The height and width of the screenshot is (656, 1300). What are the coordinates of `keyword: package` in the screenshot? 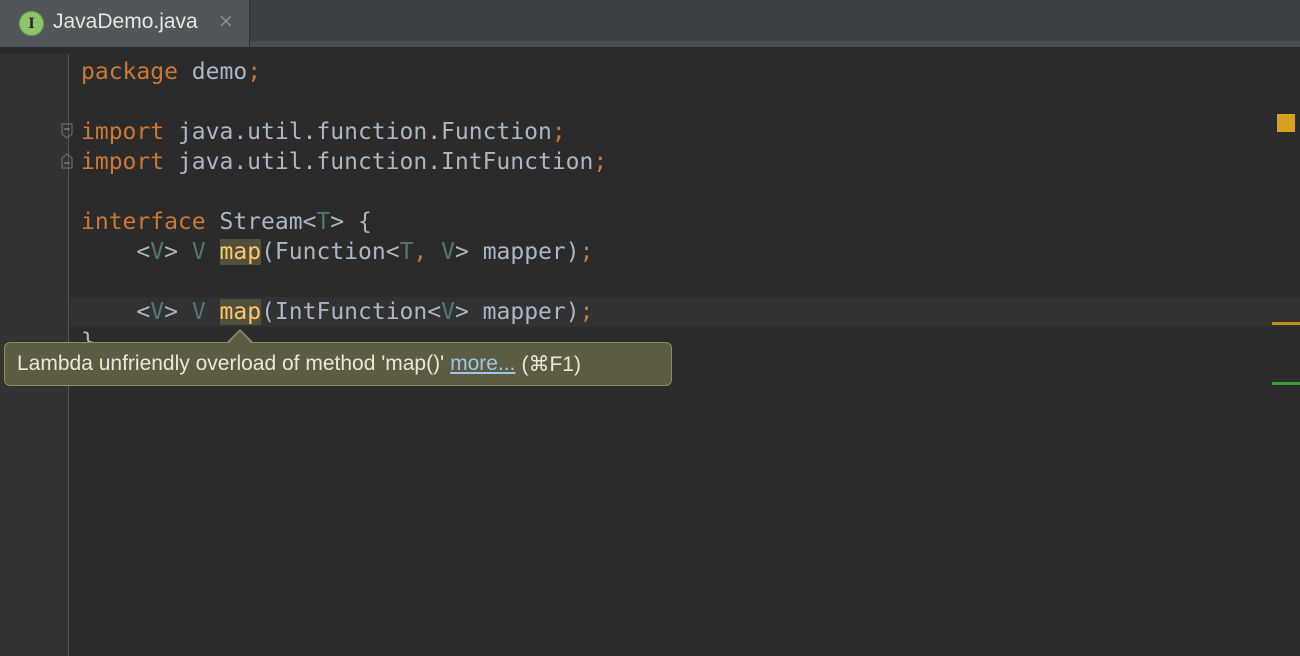 It's located at (129, 72).